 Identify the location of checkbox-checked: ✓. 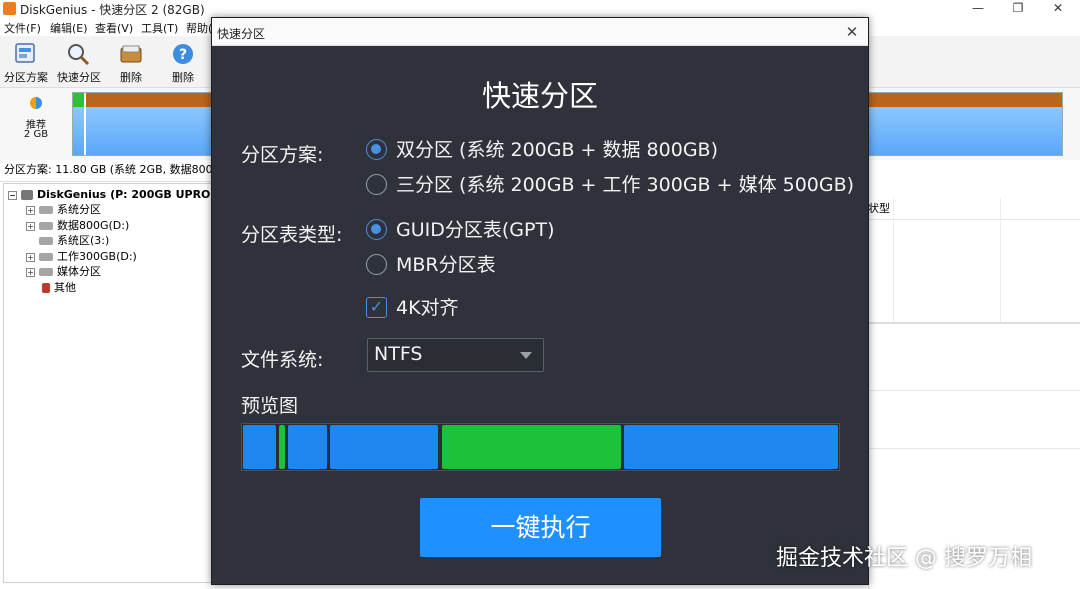
(376, 307).